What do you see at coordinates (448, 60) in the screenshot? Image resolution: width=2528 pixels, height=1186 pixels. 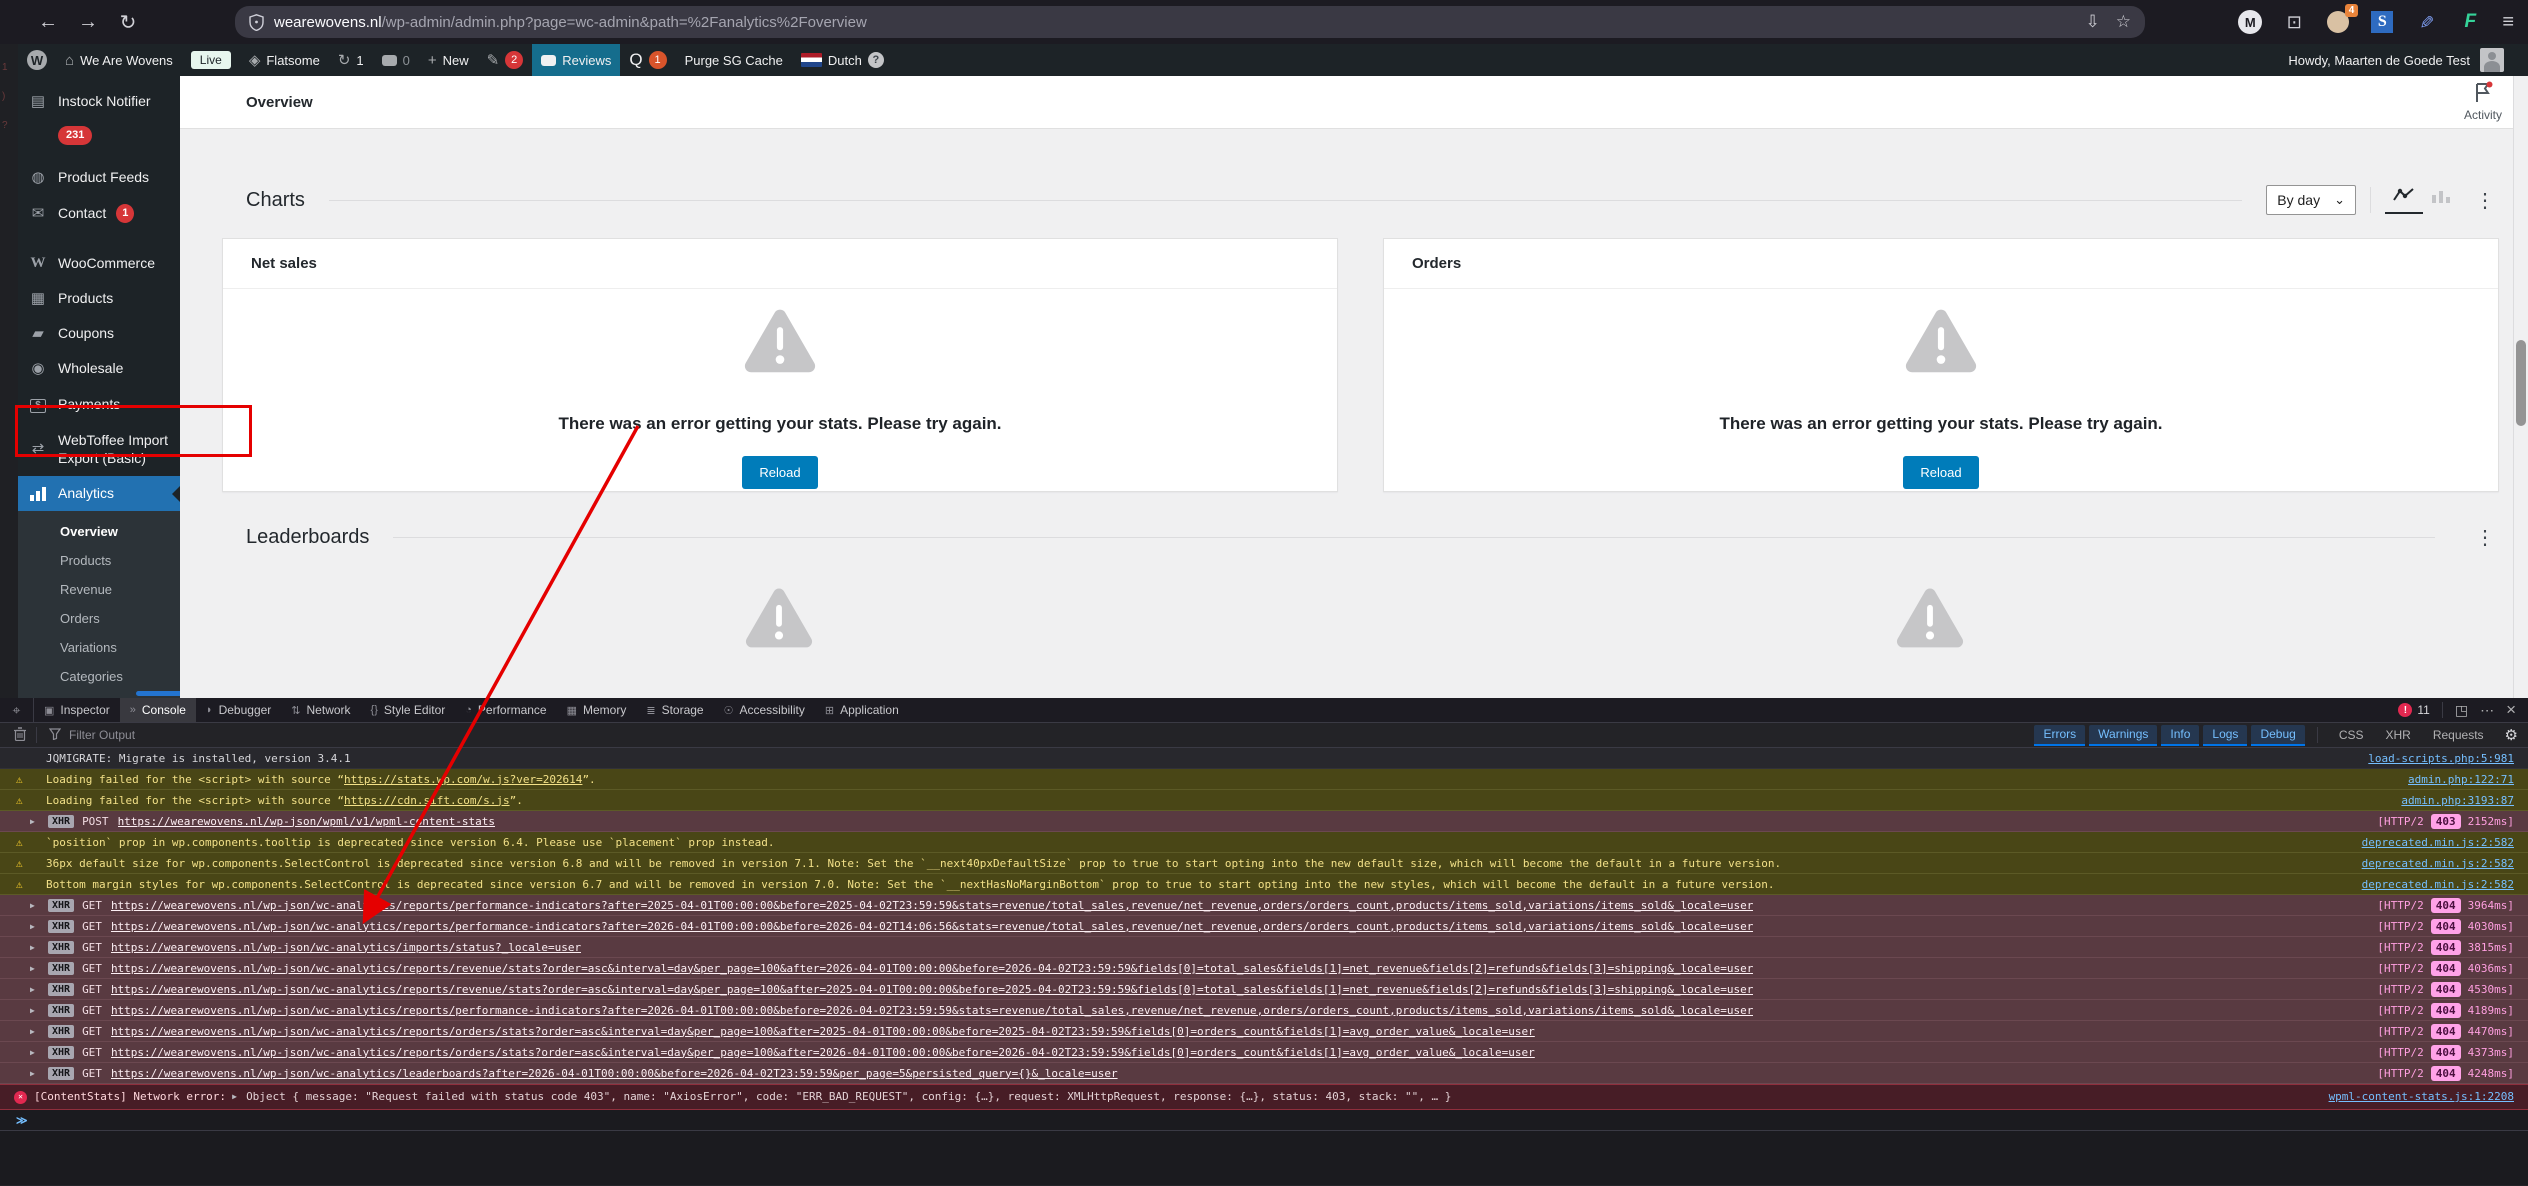 I see `new-content-menu: + New` at bounding box center [448, 60].